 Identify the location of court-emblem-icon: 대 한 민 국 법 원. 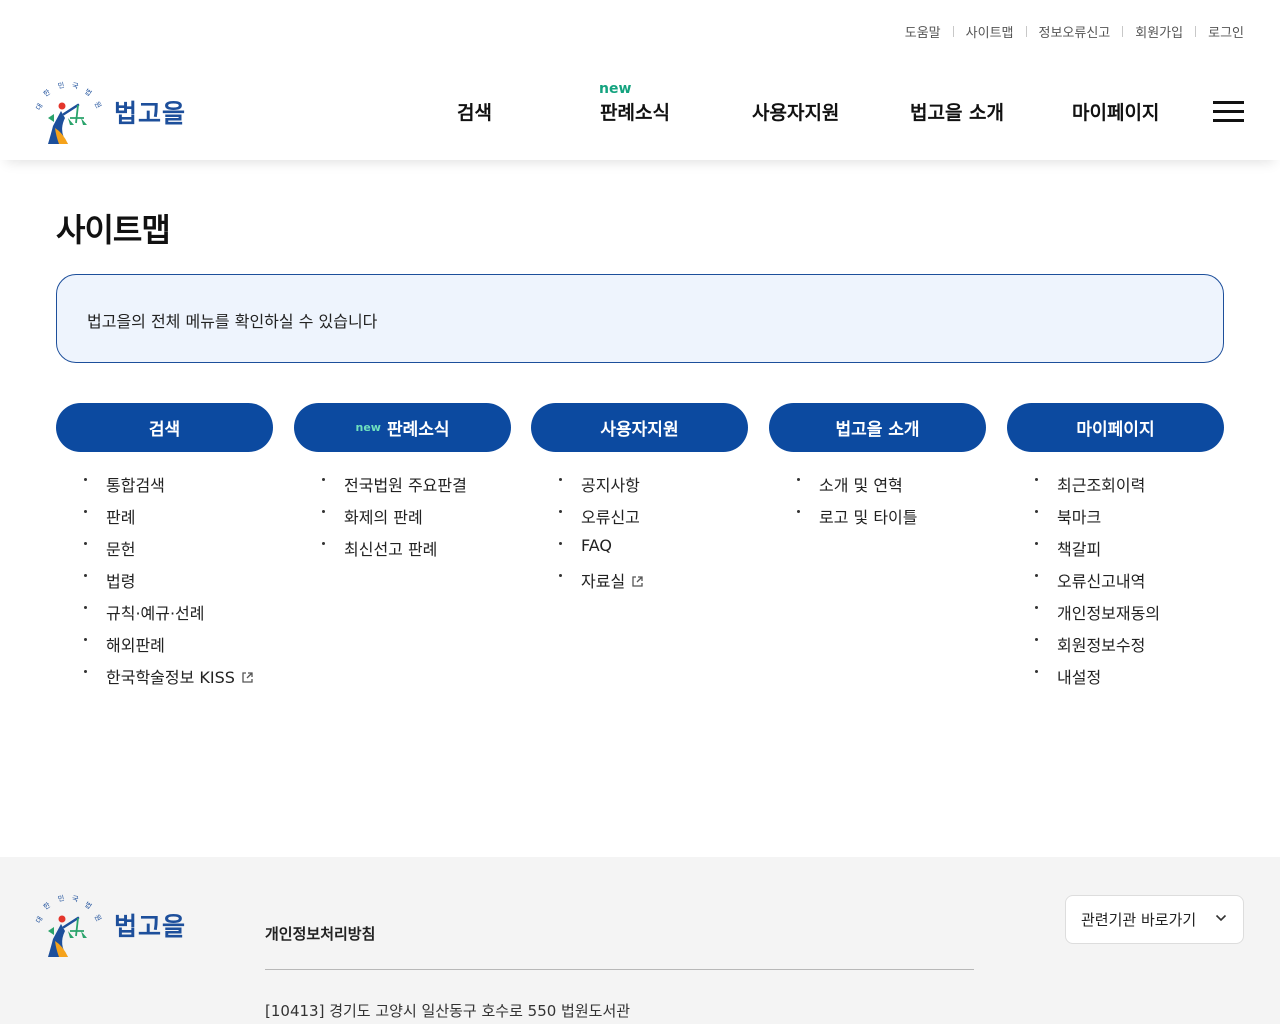
(69, 925).